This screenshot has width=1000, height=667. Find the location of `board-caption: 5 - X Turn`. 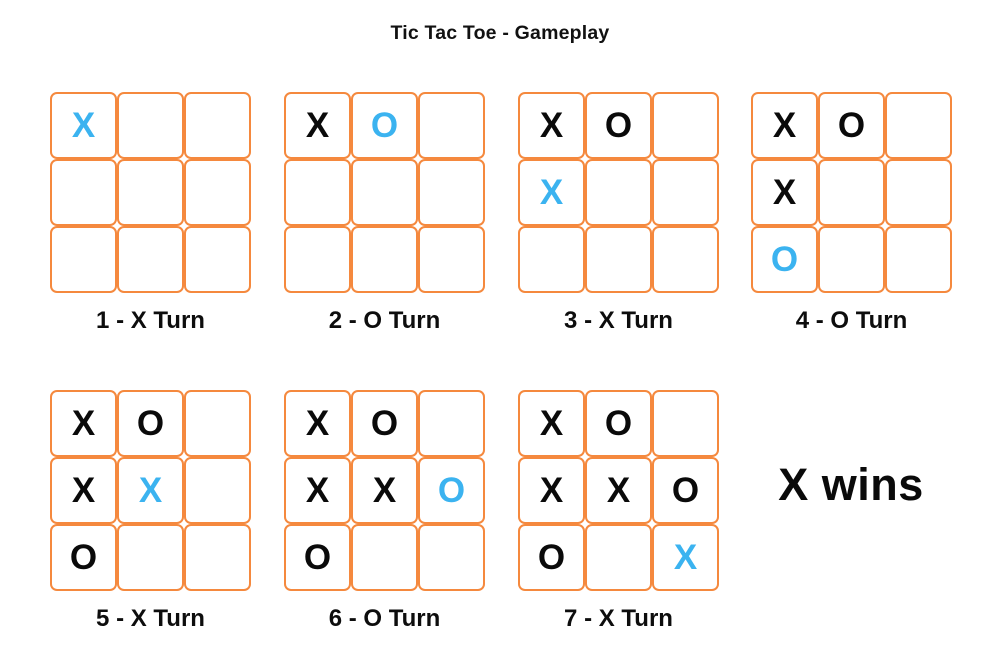

board-caption: 5 - X Turn is located at coordinates (150, 618).